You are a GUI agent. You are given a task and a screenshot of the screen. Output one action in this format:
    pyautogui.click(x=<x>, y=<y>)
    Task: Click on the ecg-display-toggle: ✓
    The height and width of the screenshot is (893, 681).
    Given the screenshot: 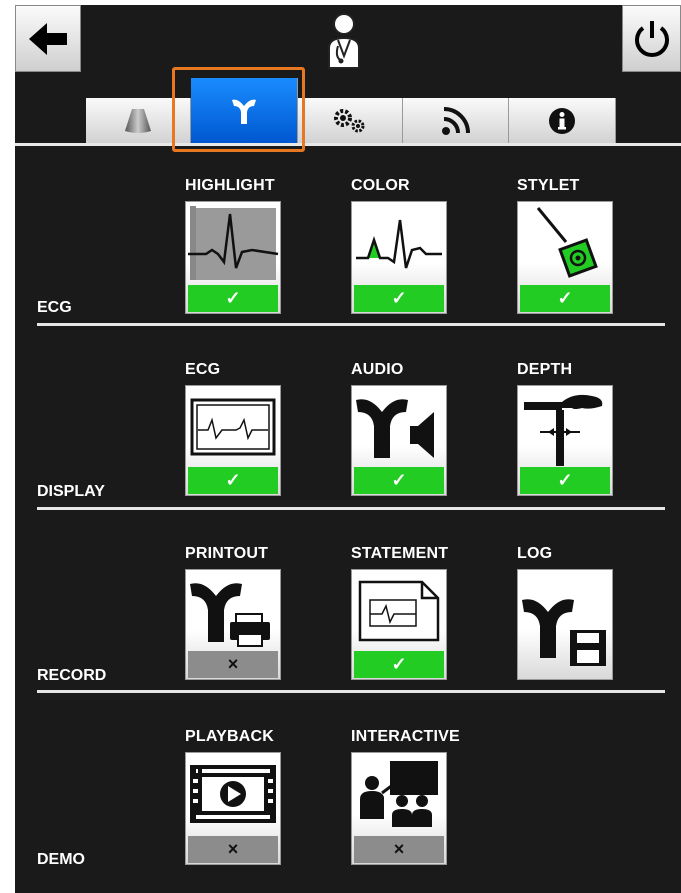 What is the action you would take?
    pyautogui.click(x=233, y=440)
    